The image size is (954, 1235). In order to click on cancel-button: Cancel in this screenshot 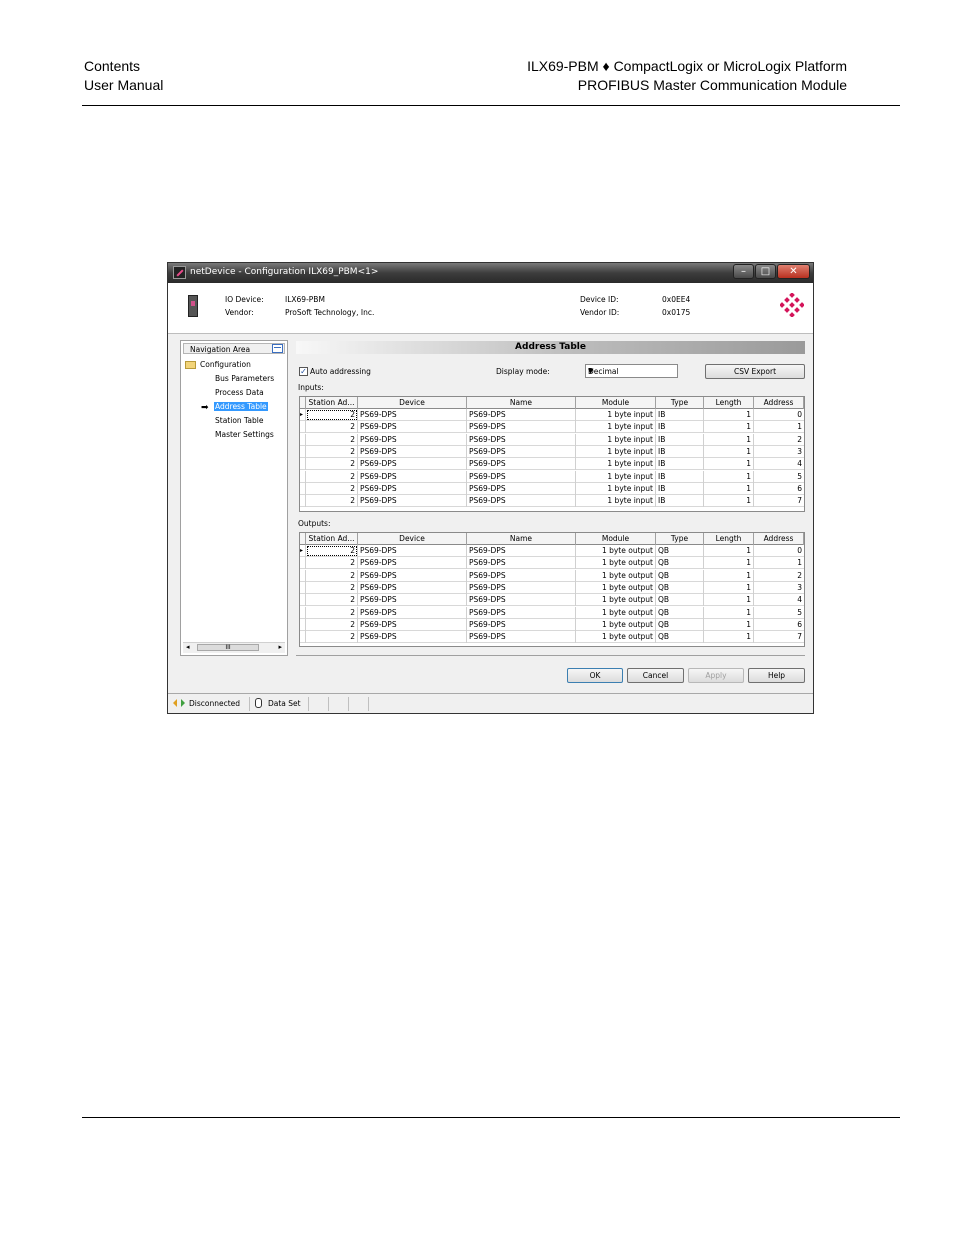, I will do `click(655, 675)`.